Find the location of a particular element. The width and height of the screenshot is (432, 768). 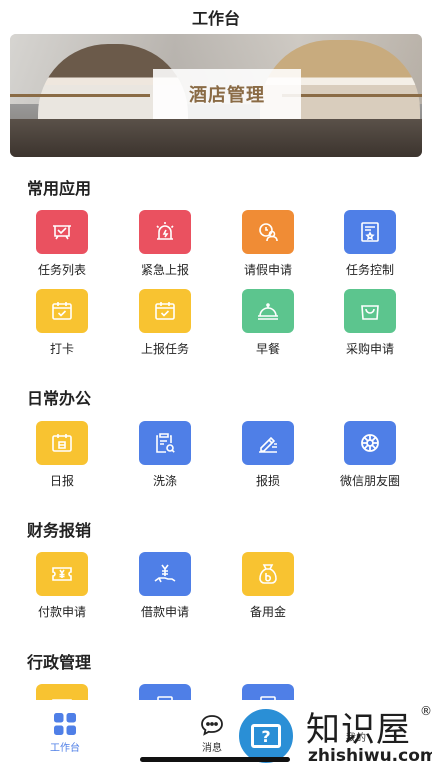

section-title-daily-office: 日常办公 is located at coordinates (59, 398).